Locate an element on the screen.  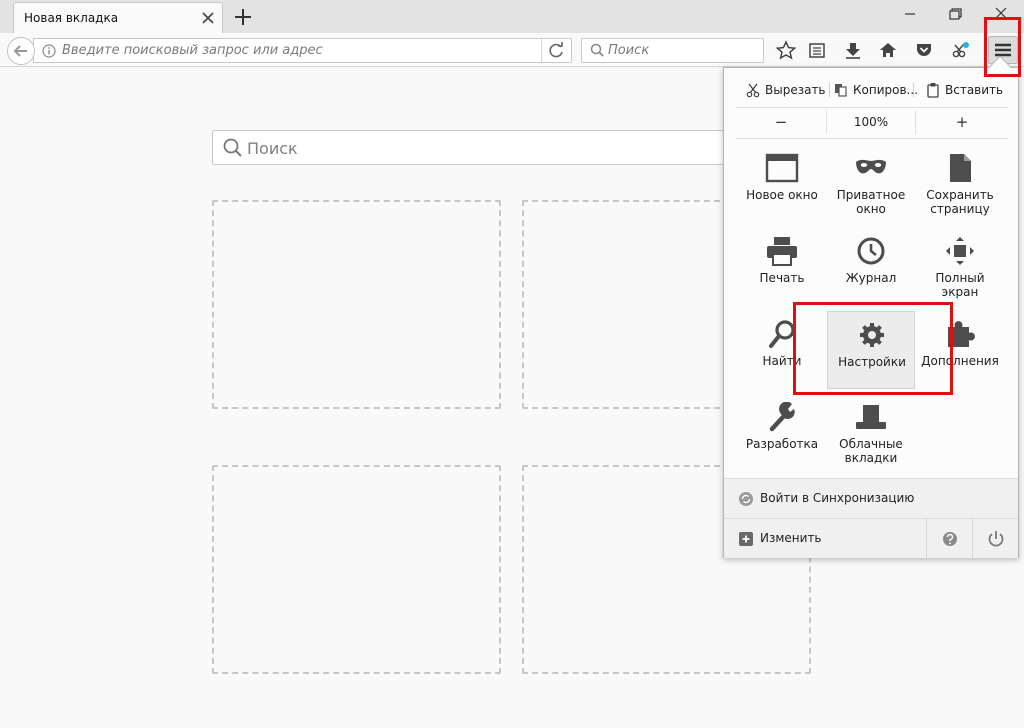
fullscreen-button: Полный экран is located at coordinates (960, 267).